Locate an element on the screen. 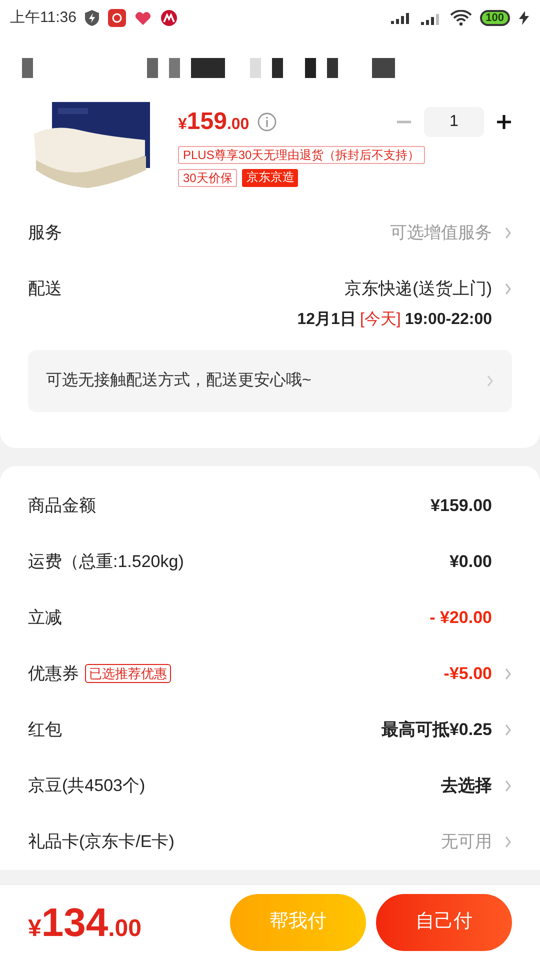 This screenshot has height=960, width=540. contactless-notice: 可选无接触配送方式，配送更安心哦~ is located at coordinates (270, 381).